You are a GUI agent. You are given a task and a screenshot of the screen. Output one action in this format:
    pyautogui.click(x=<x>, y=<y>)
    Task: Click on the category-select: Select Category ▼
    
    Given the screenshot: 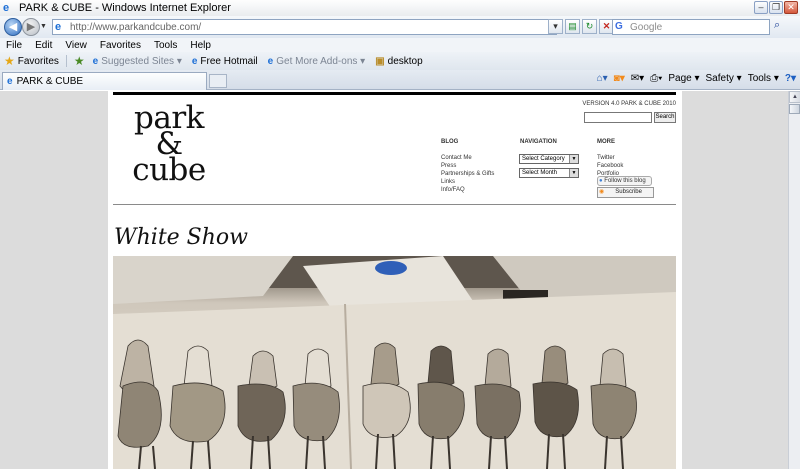 What is the action you would take?
    pyautogui.click(x=549, y=159)
    